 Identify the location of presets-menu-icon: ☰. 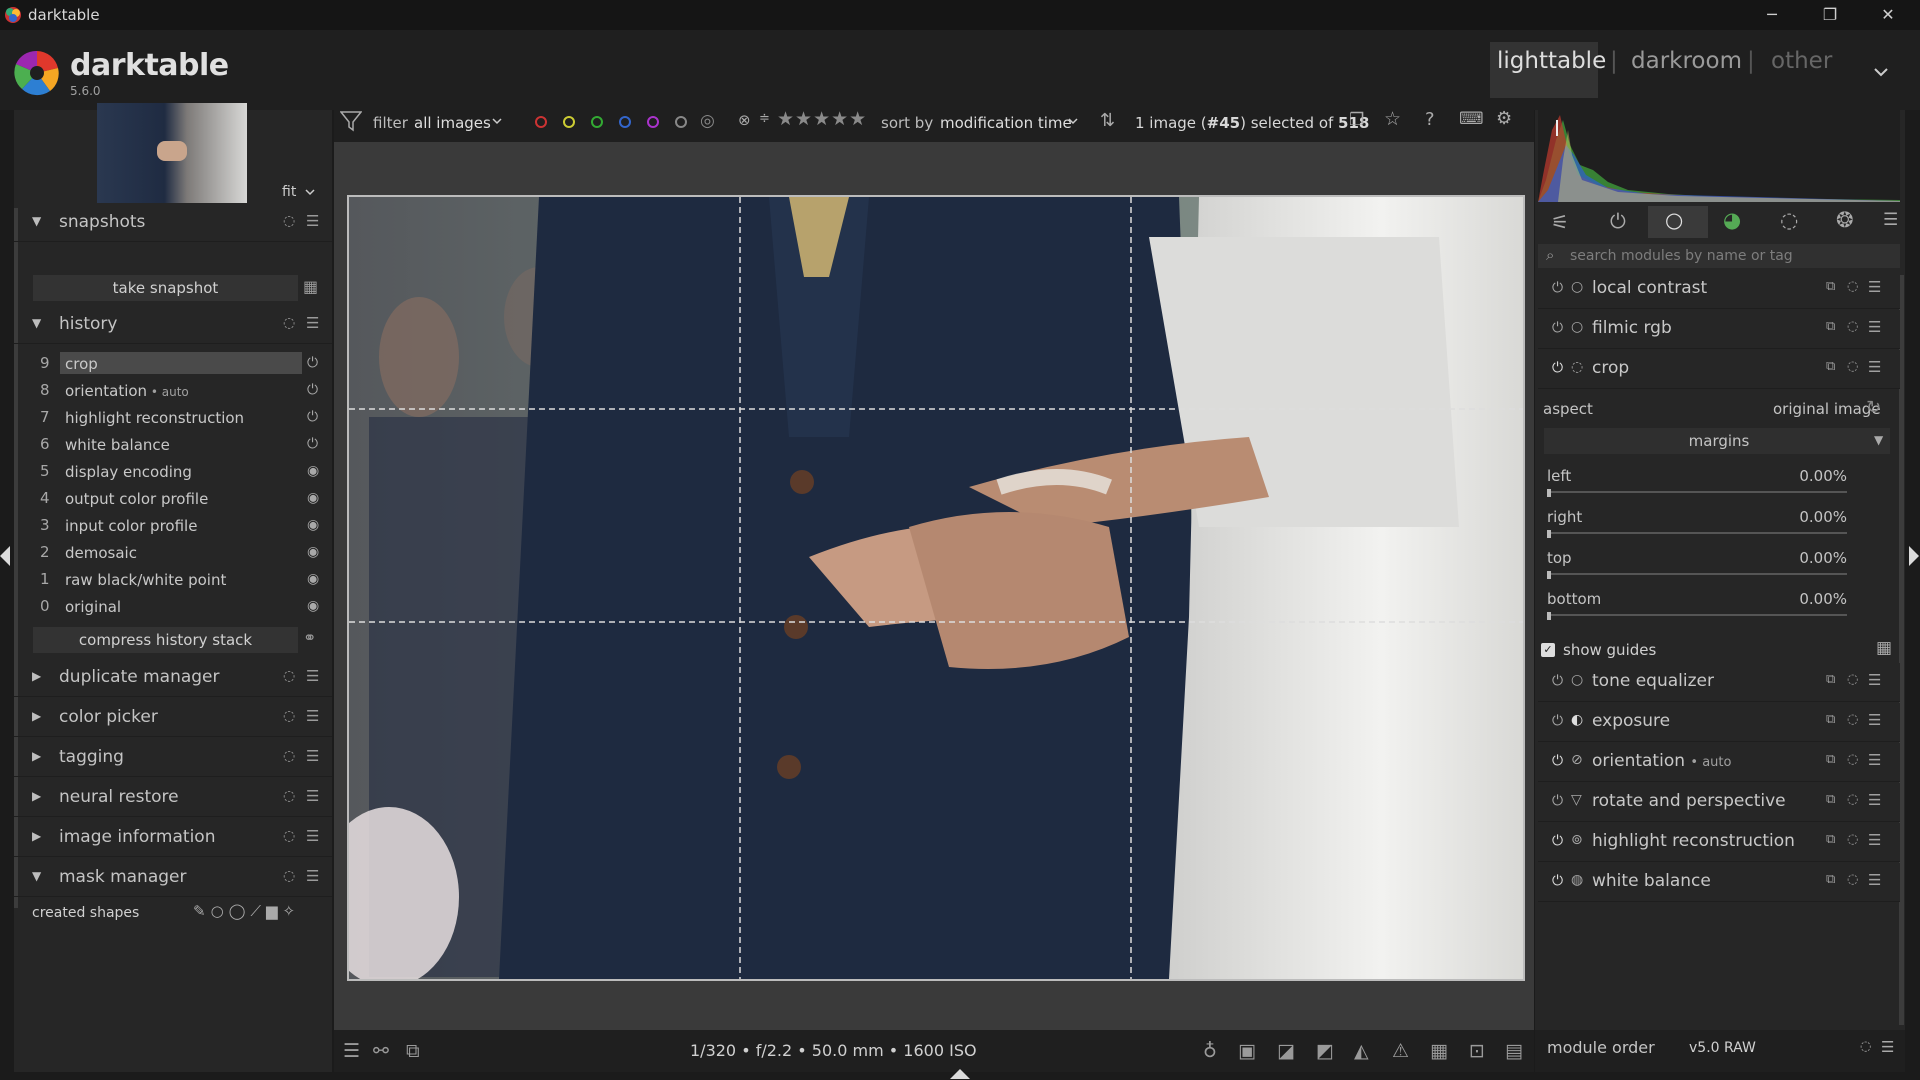
(1890, 220).